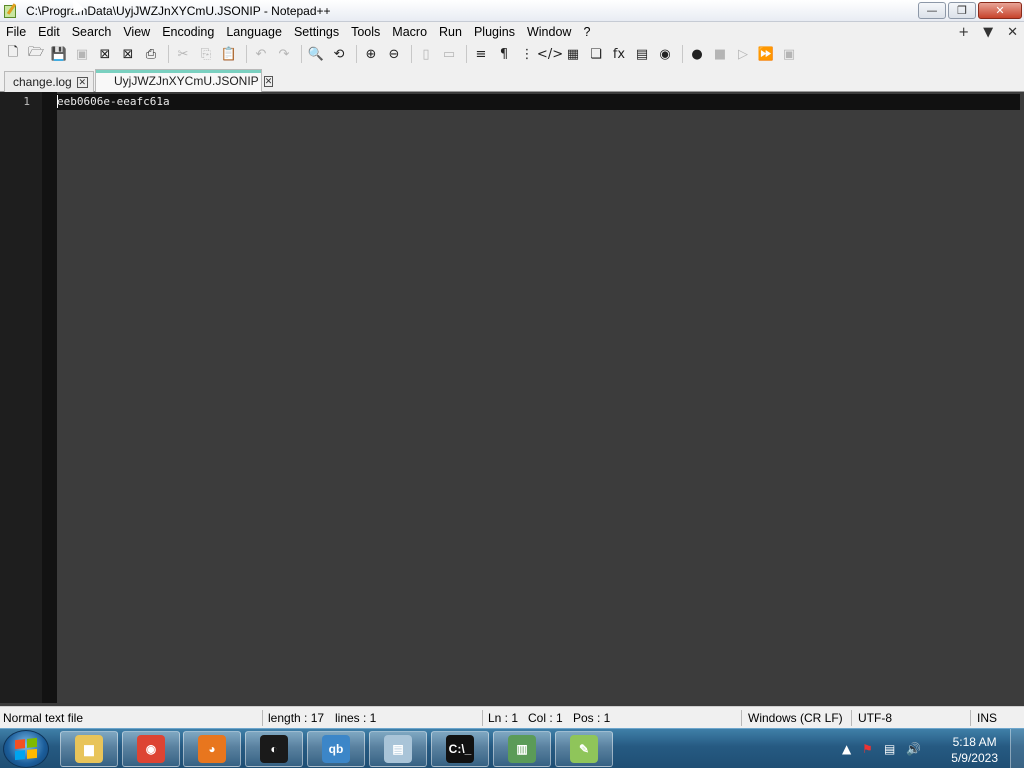 This screenshot has width=1024, height=768. What do you see at coordinates (316, 54) in the screenshot?
I see `find-icon: 🔍` at bounding box center [316, 54].